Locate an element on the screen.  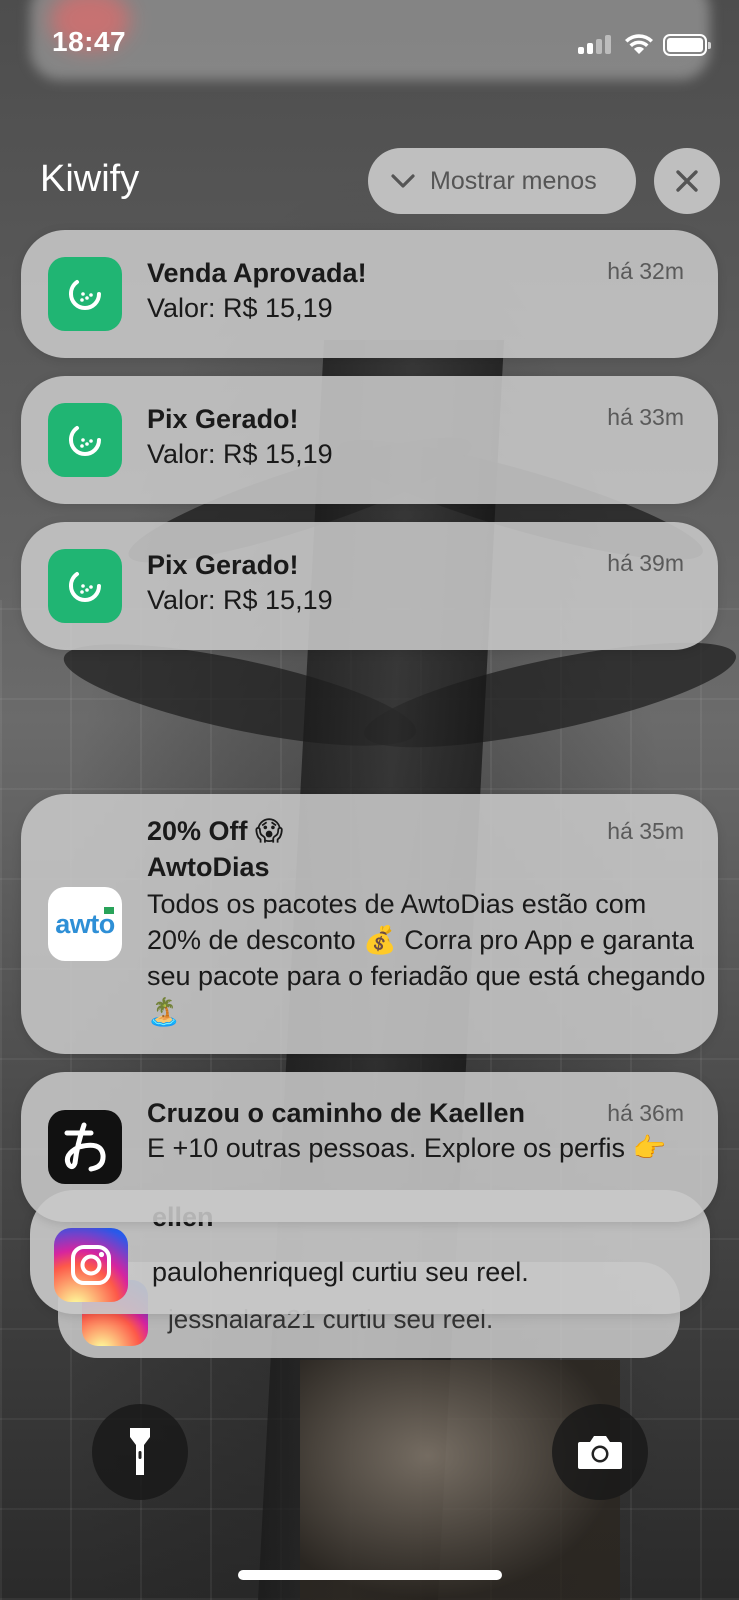
clear-group-button is located at coordinates (687, 181).